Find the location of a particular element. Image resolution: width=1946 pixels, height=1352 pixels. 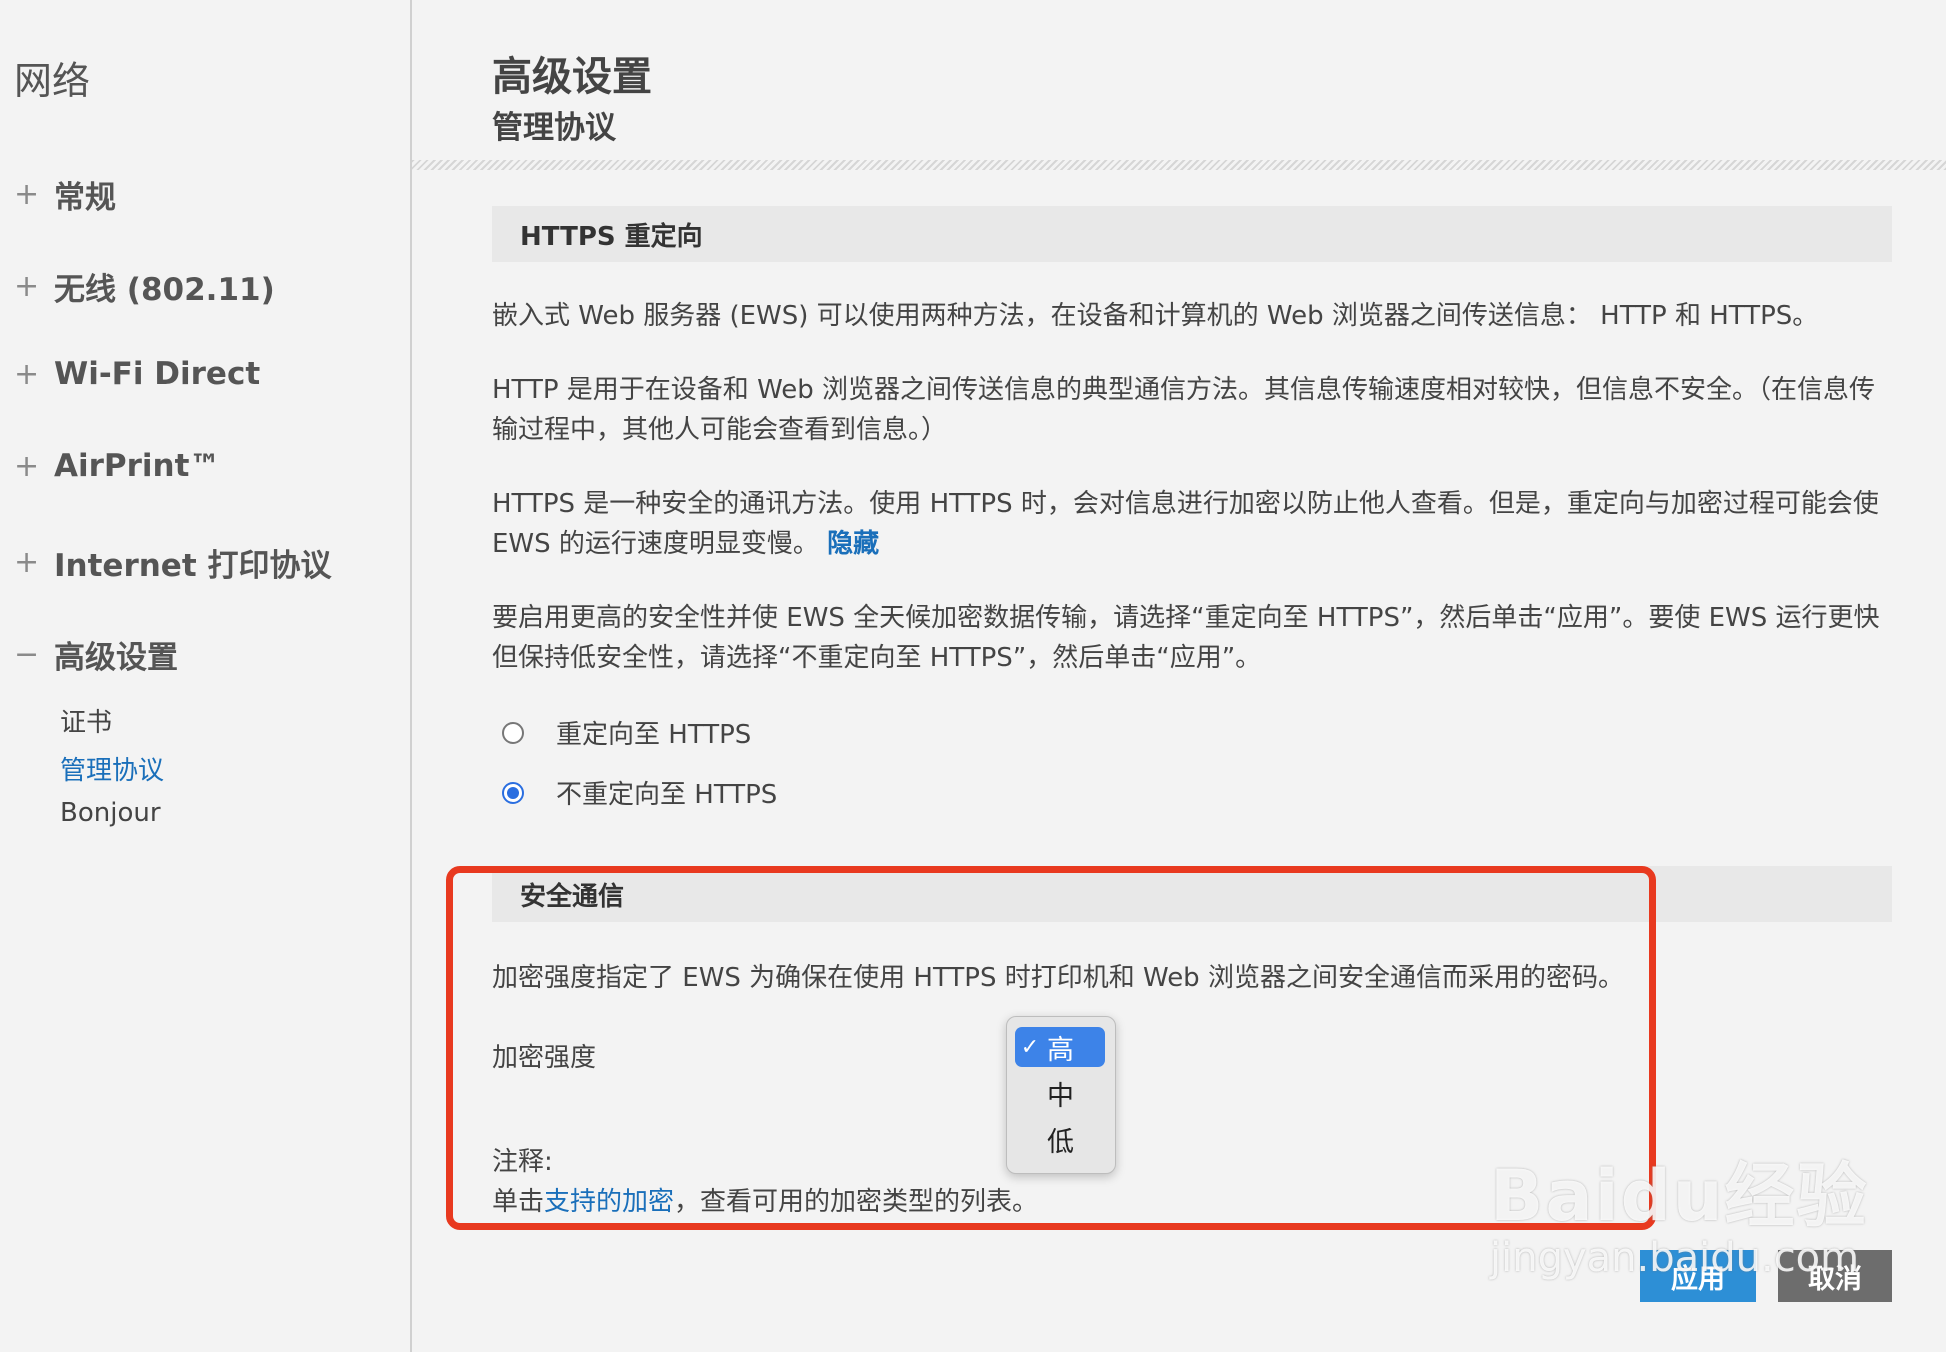

sidebar-item-general: + 常规 is located at coordinates (65, 194).